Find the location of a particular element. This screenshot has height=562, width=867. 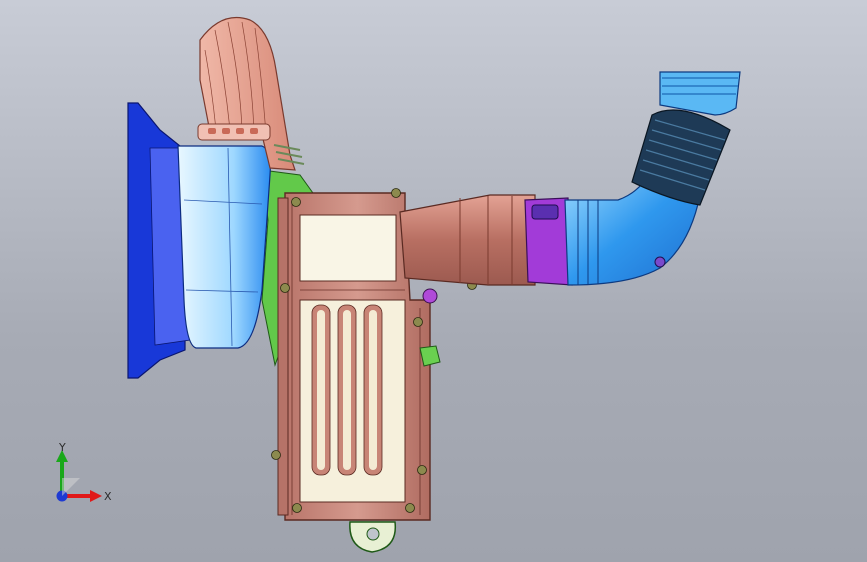

outlet-tube is located at coordinates (467, 240).